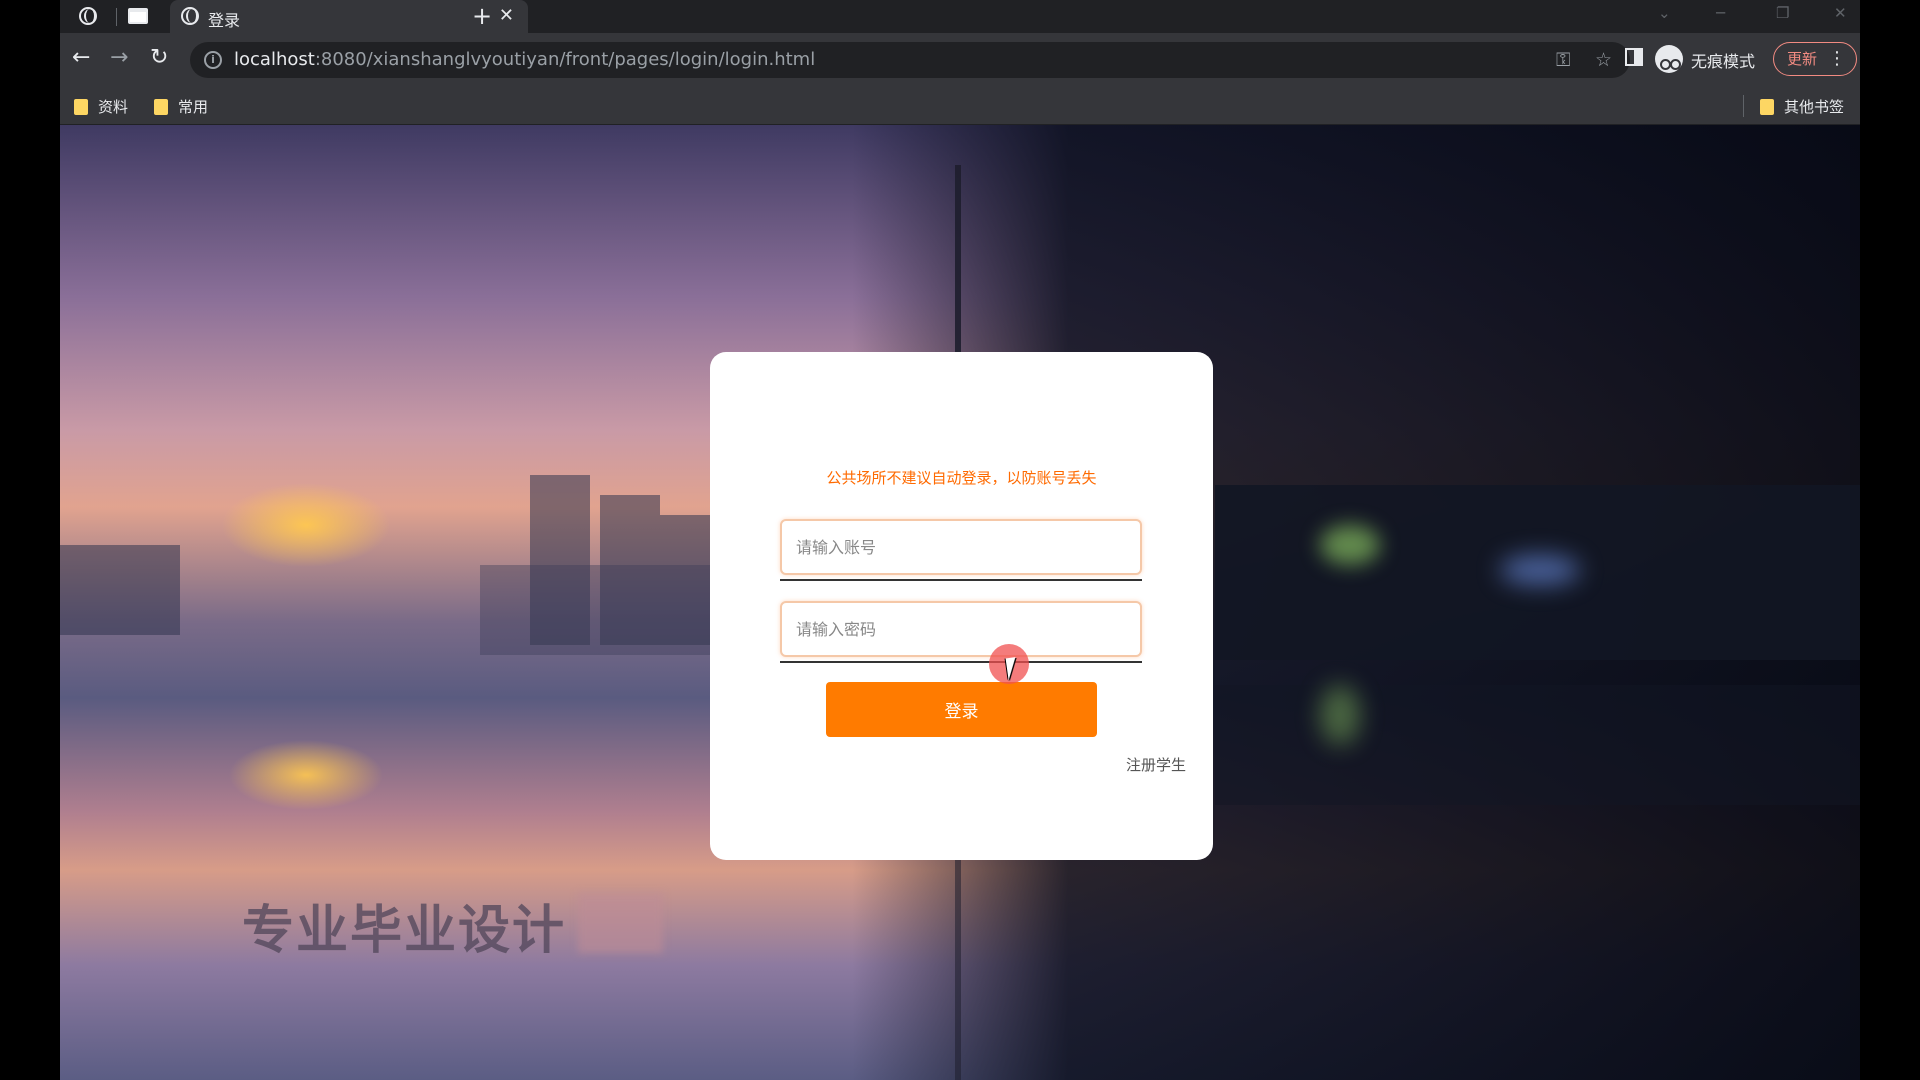 This screenshot has width=1920, height=1080. What do you see at coordinates (1743, 106) in the screenshot?
I see `bookmark-separator` at bounding box center [1743, 106].